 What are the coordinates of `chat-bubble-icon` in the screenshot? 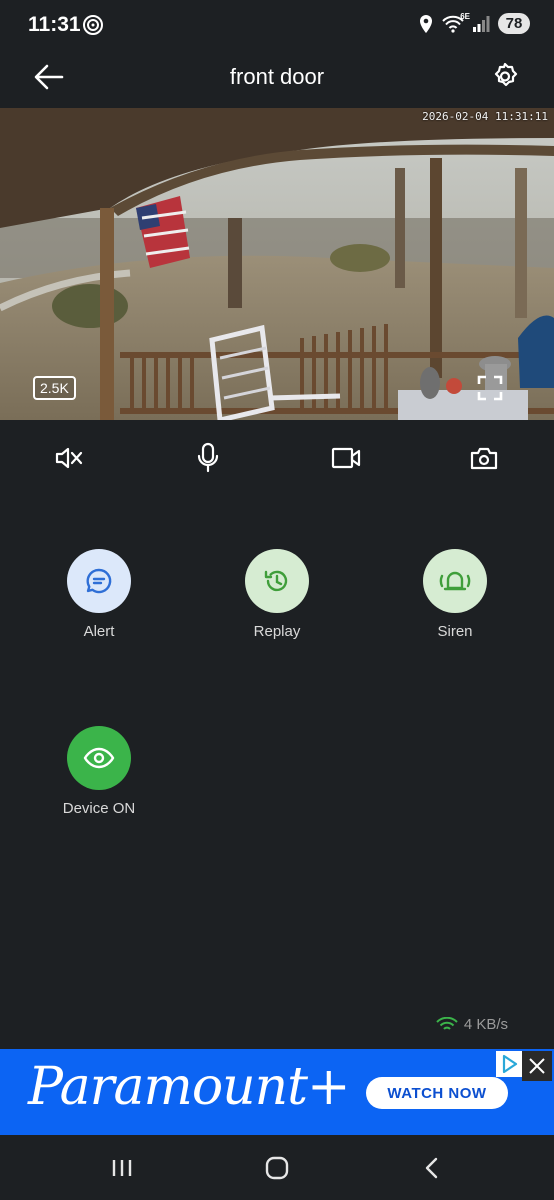 It's located at (99, 581).